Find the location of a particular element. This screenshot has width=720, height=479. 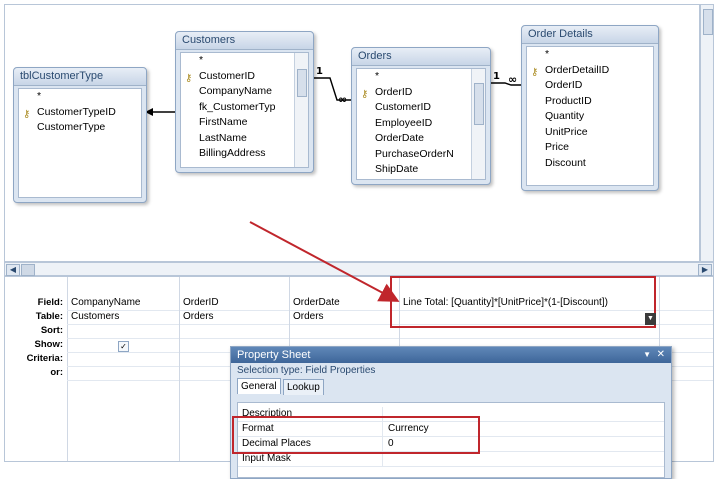

field-item: fk_CustomerTyp is located at coordinates (244, 108).